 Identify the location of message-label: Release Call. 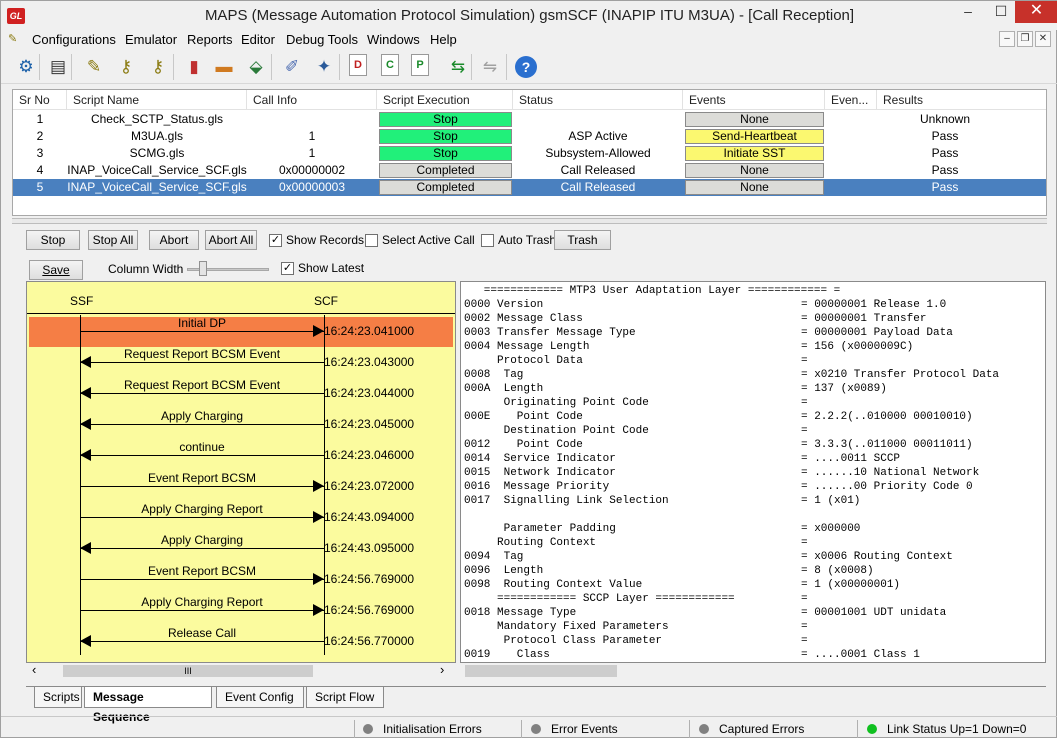
(202, 633).